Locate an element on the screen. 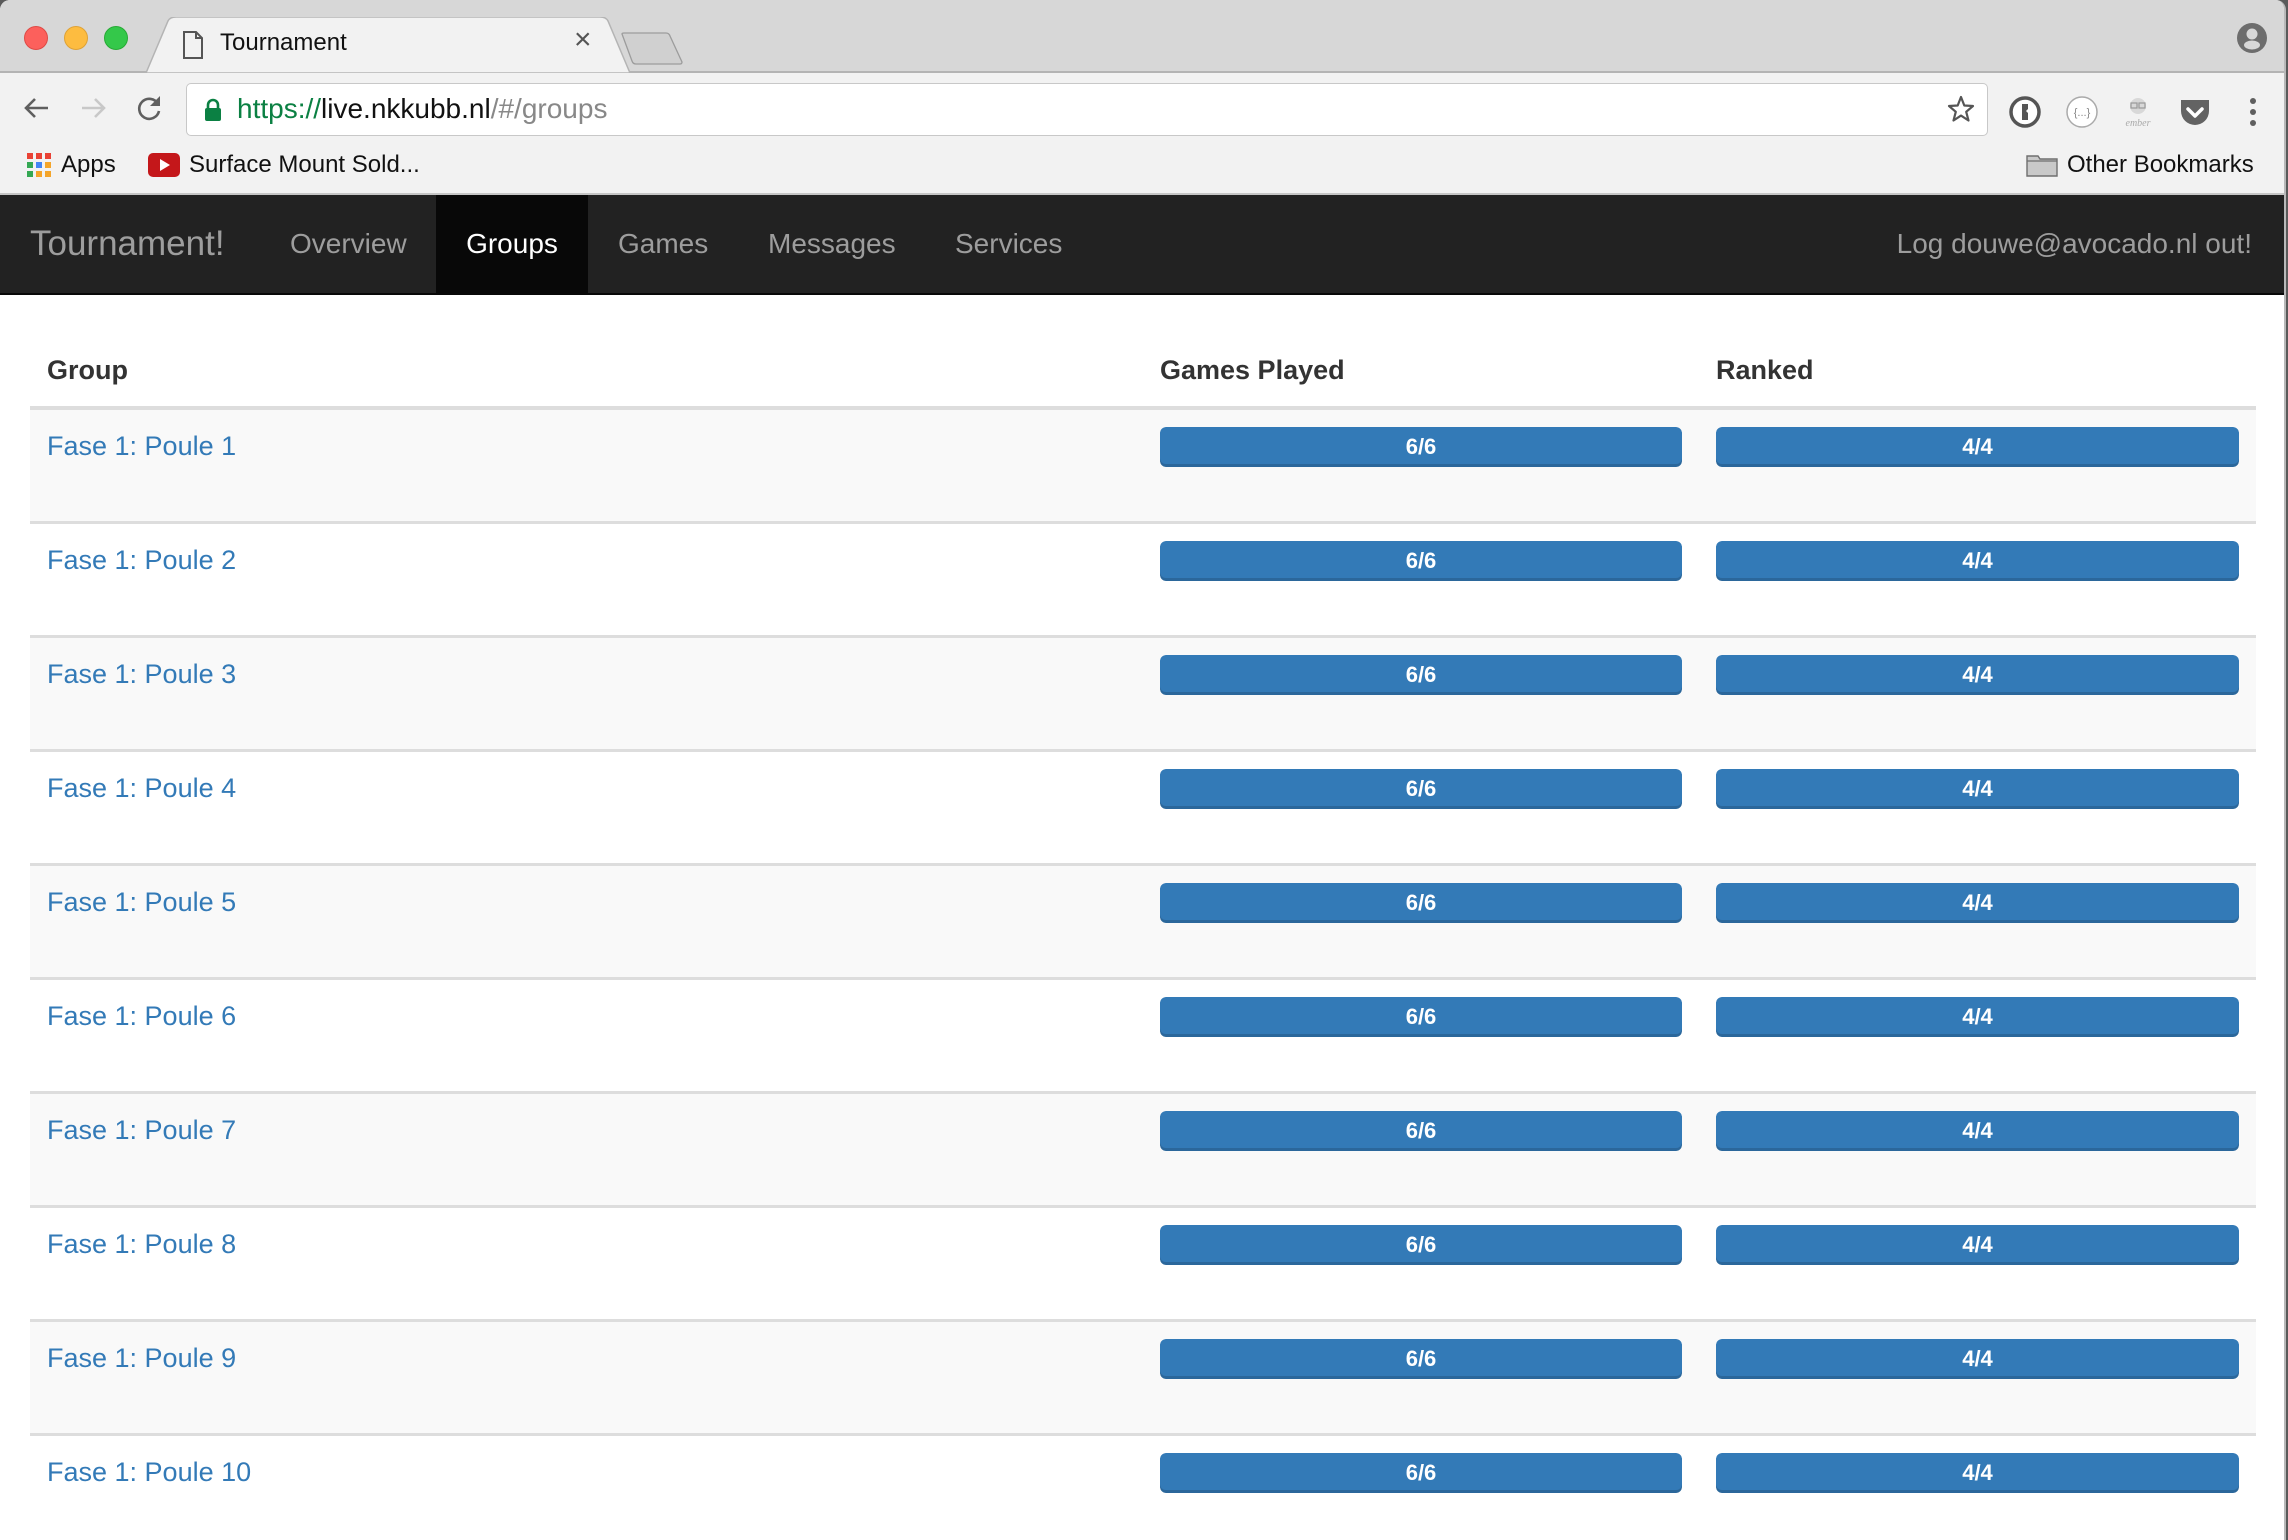  table-row: Fase 1: Poule 9 6/6 4/4 is located at coordinates (1143, 1376).